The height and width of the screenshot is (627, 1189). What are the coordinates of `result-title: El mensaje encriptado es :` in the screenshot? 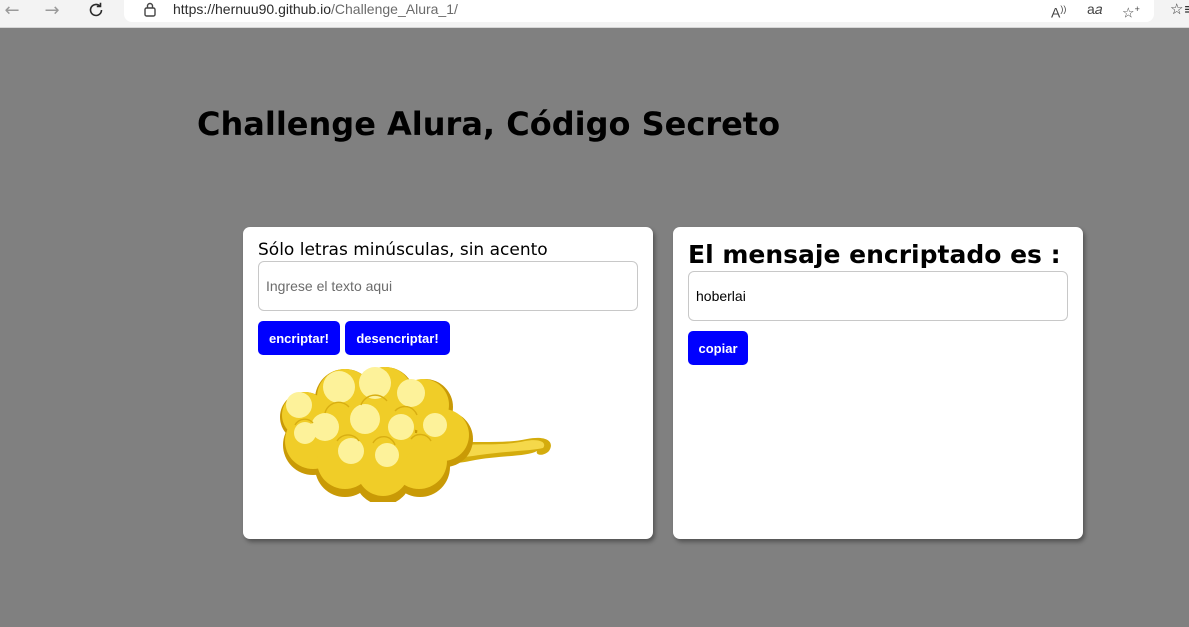 It's located at (874, 254).